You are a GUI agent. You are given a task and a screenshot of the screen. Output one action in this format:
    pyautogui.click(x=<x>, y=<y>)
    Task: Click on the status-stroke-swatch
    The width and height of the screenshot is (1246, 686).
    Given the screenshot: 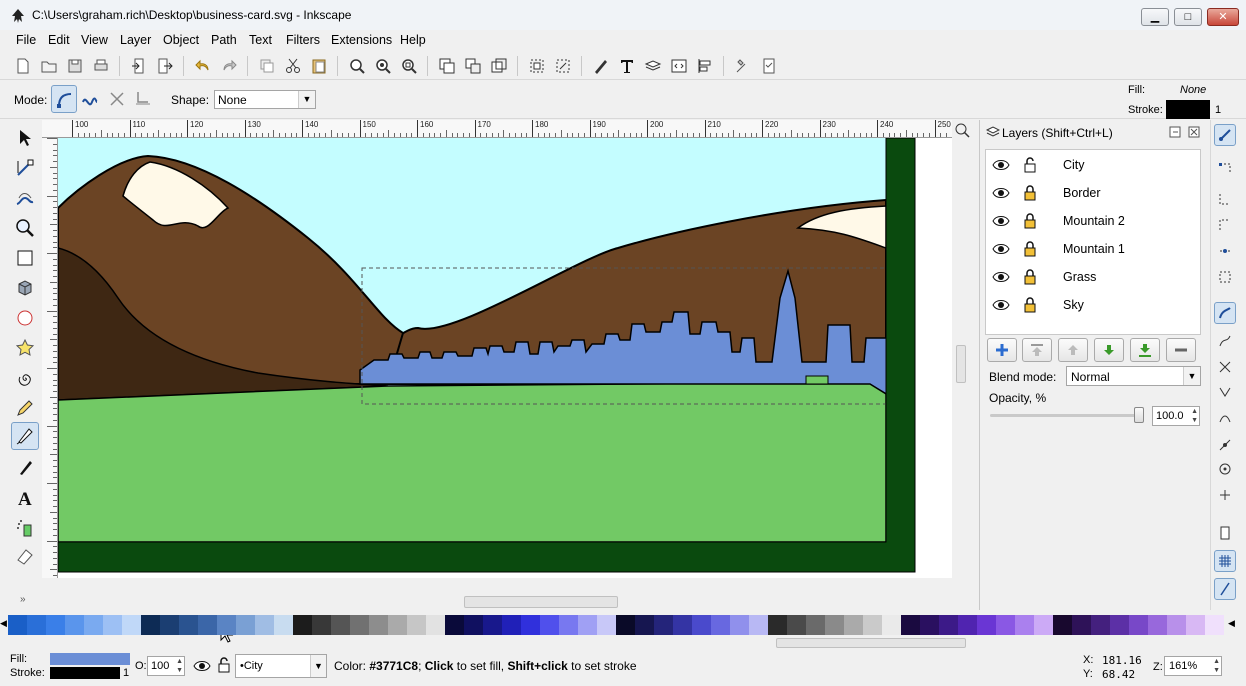 What is the action you would take?
    pyautogui.click(x=85, y=673)
    